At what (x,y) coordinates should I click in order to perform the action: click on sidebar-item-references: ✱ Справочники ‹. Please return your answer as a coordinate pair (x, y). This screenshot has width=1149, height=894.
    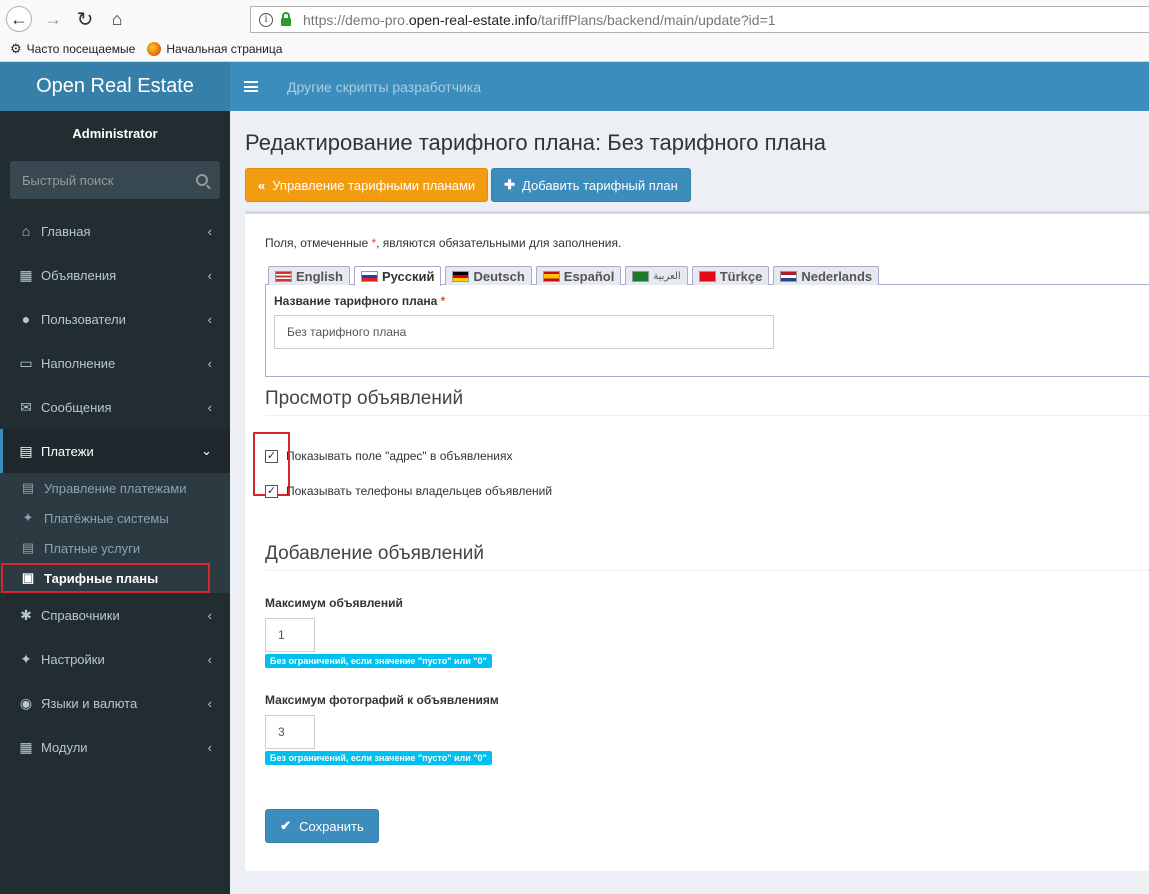
    Looking at the image, I should click on (115, 615).